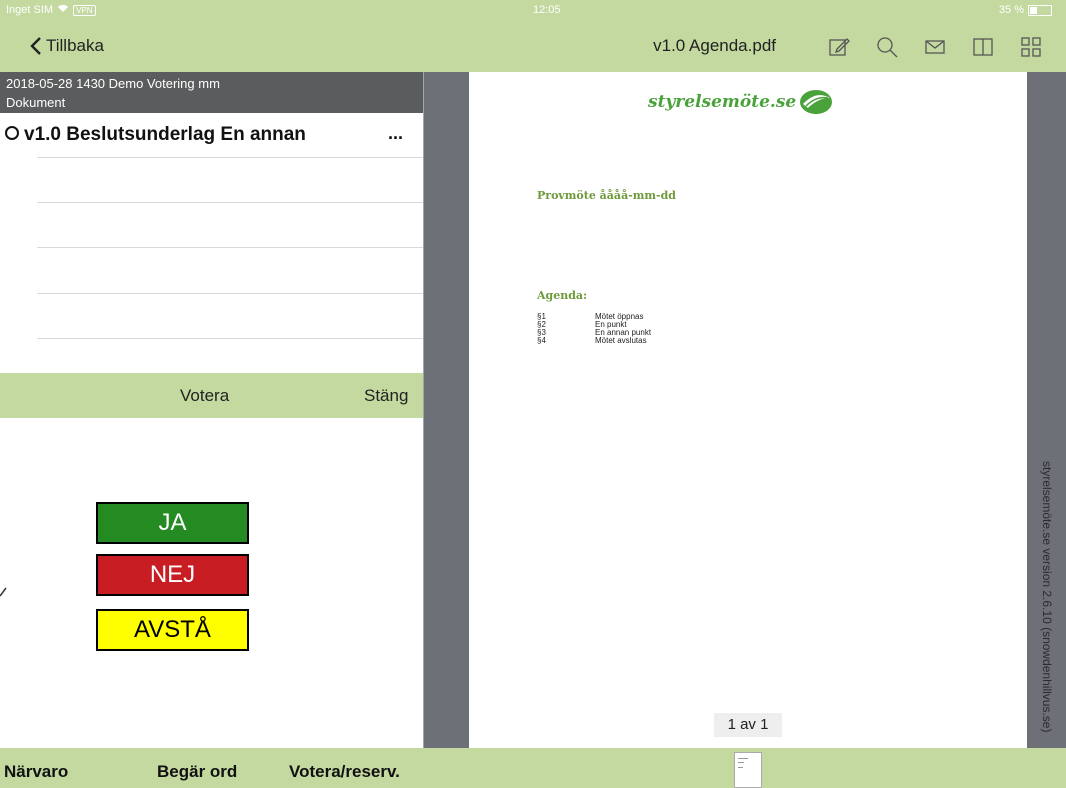  What do you see at coordinates (172, 630) in the screenshot?
I see `vote-abstain-button: AVSTÅ` at bounding box center [172, 630].